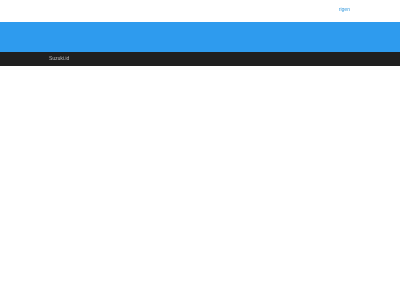 The height and width of the screenshot is (300, 400). What do you see at coordinates (344, 10) in the screenshot?
I see `top-header-link: rigen` at bounding box center [344, 10].